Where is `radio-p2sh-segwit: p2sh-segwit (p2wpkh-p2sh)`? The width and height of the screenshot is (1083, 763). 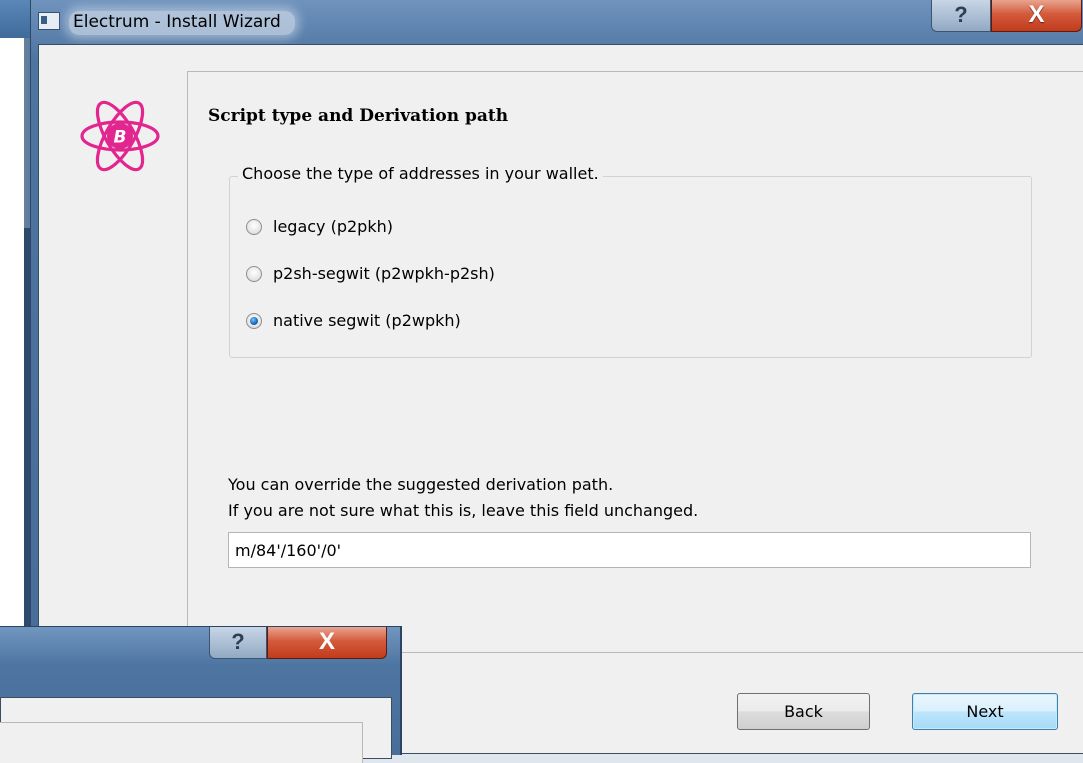 radio-p2sh-segwit: p2sh-segwit (p2wpkh-p2sh) is located at coordinates (370, 273).